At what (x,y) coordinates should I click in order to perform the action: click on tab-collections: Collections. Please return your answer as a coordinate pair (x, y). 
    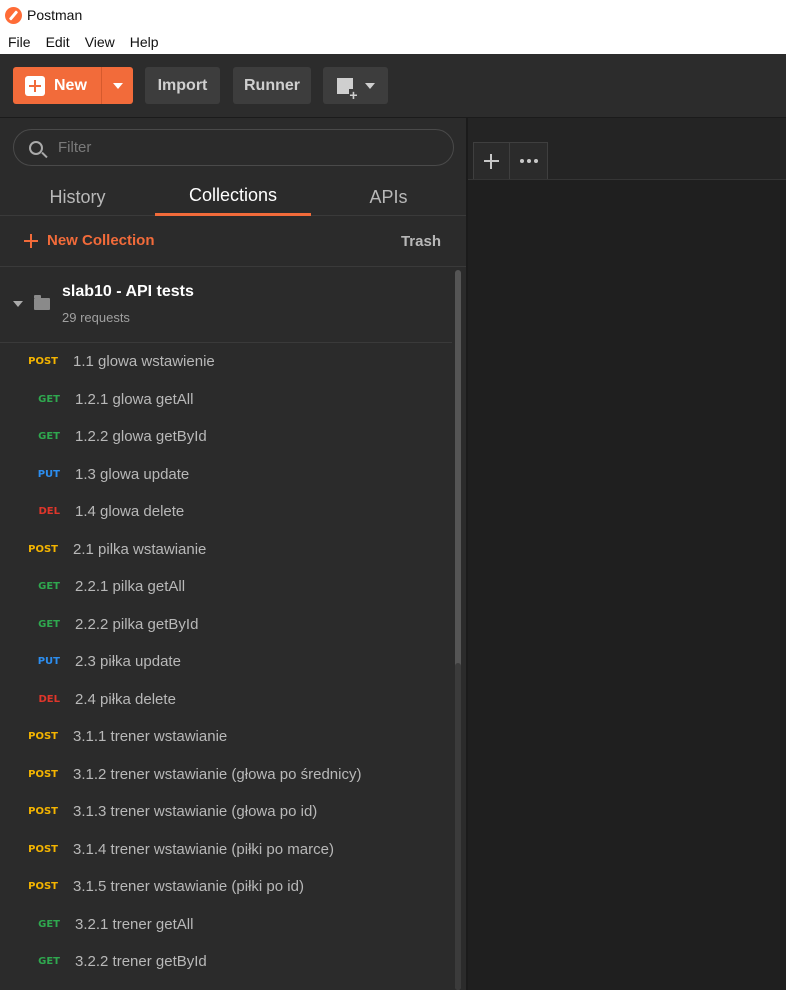
    Looking at the image, I should click on (233, 197).